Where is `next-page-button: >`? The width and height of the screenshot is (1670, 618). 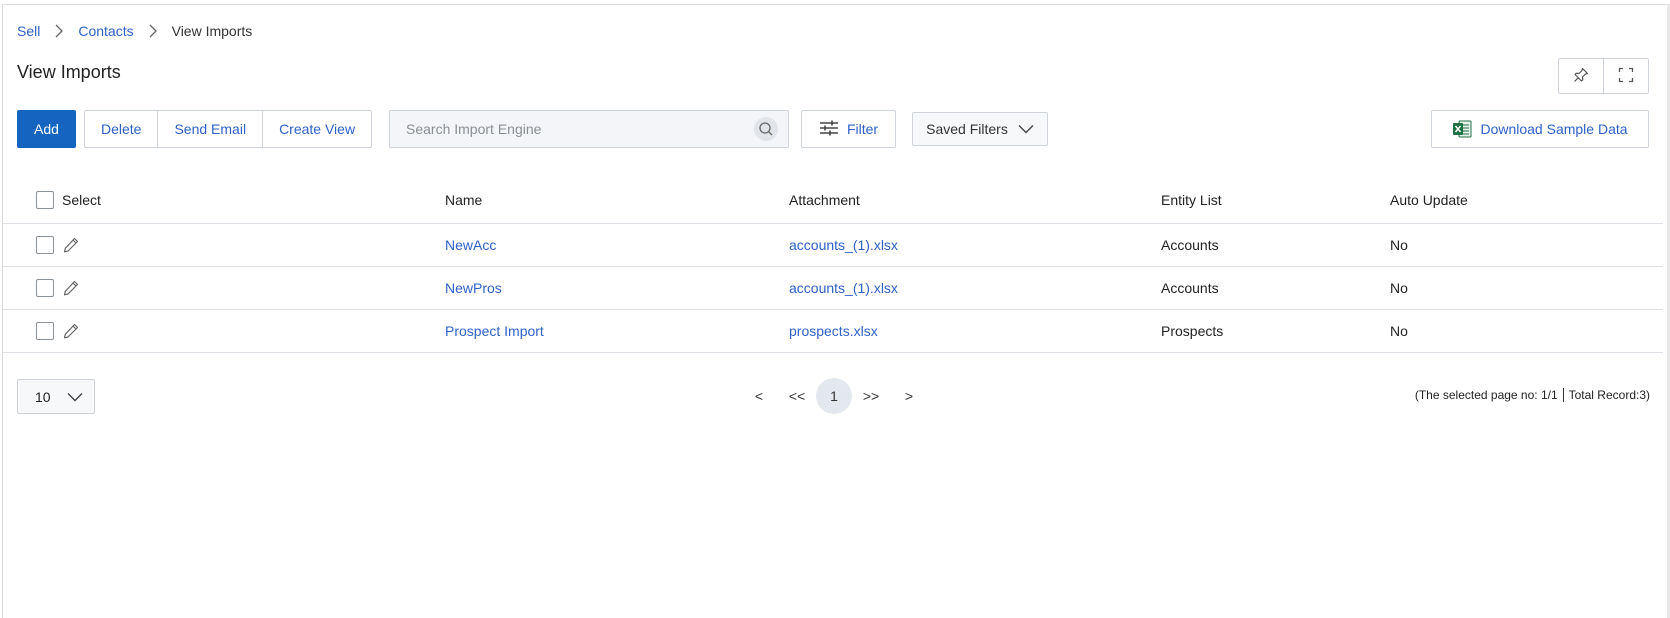
next-page-button: > is located at coordinates (909, 396).